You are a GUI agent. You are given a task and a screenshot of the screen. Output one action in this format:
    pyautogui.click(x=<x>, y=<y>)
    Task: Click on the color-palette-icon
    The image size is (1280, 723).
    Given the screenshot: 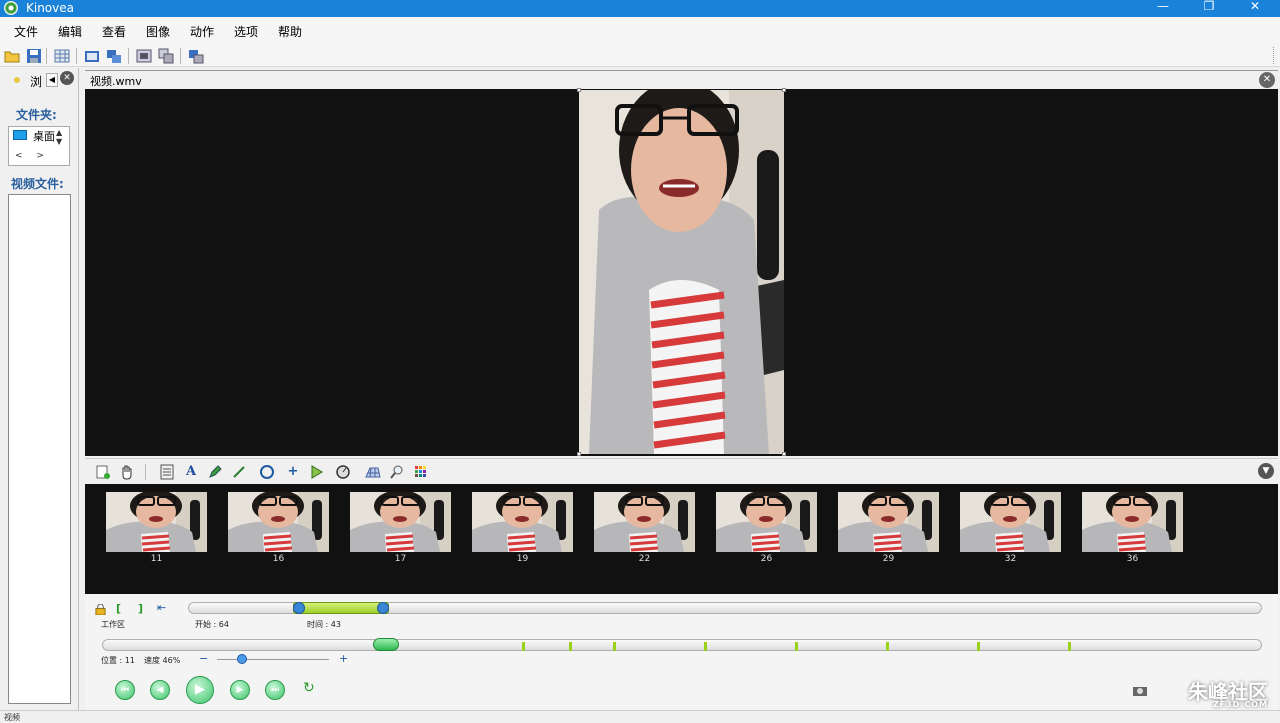 What is the action you would take?
    pyautogui.click(x=421, y=472)
    